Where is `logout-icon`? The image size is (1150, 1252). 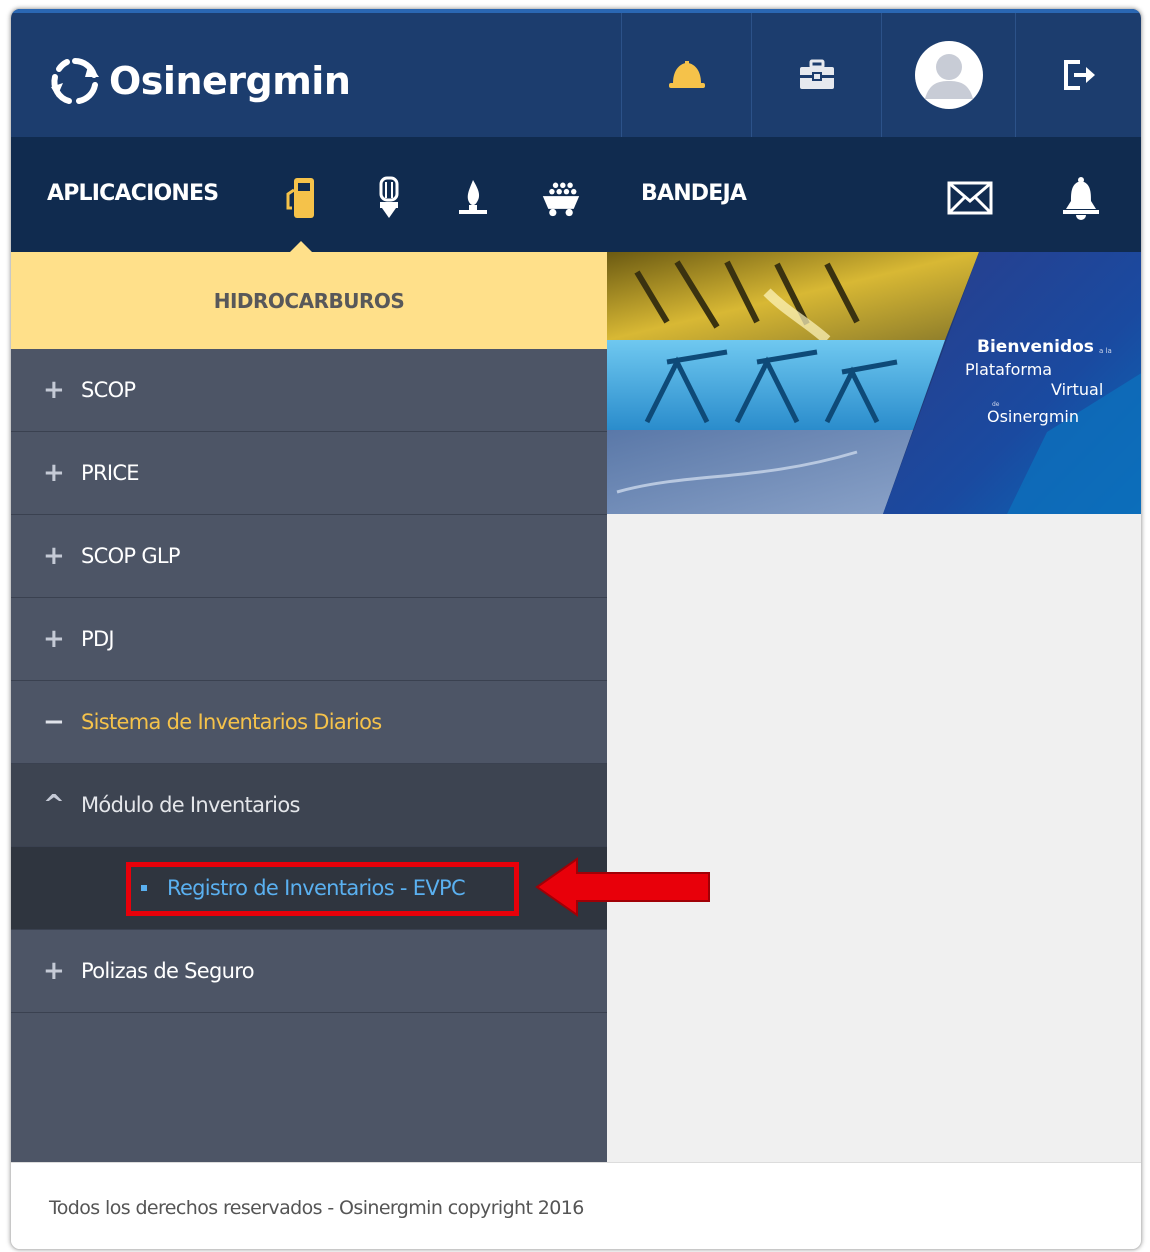 logout-icon is located at coordinates (1079, 75).